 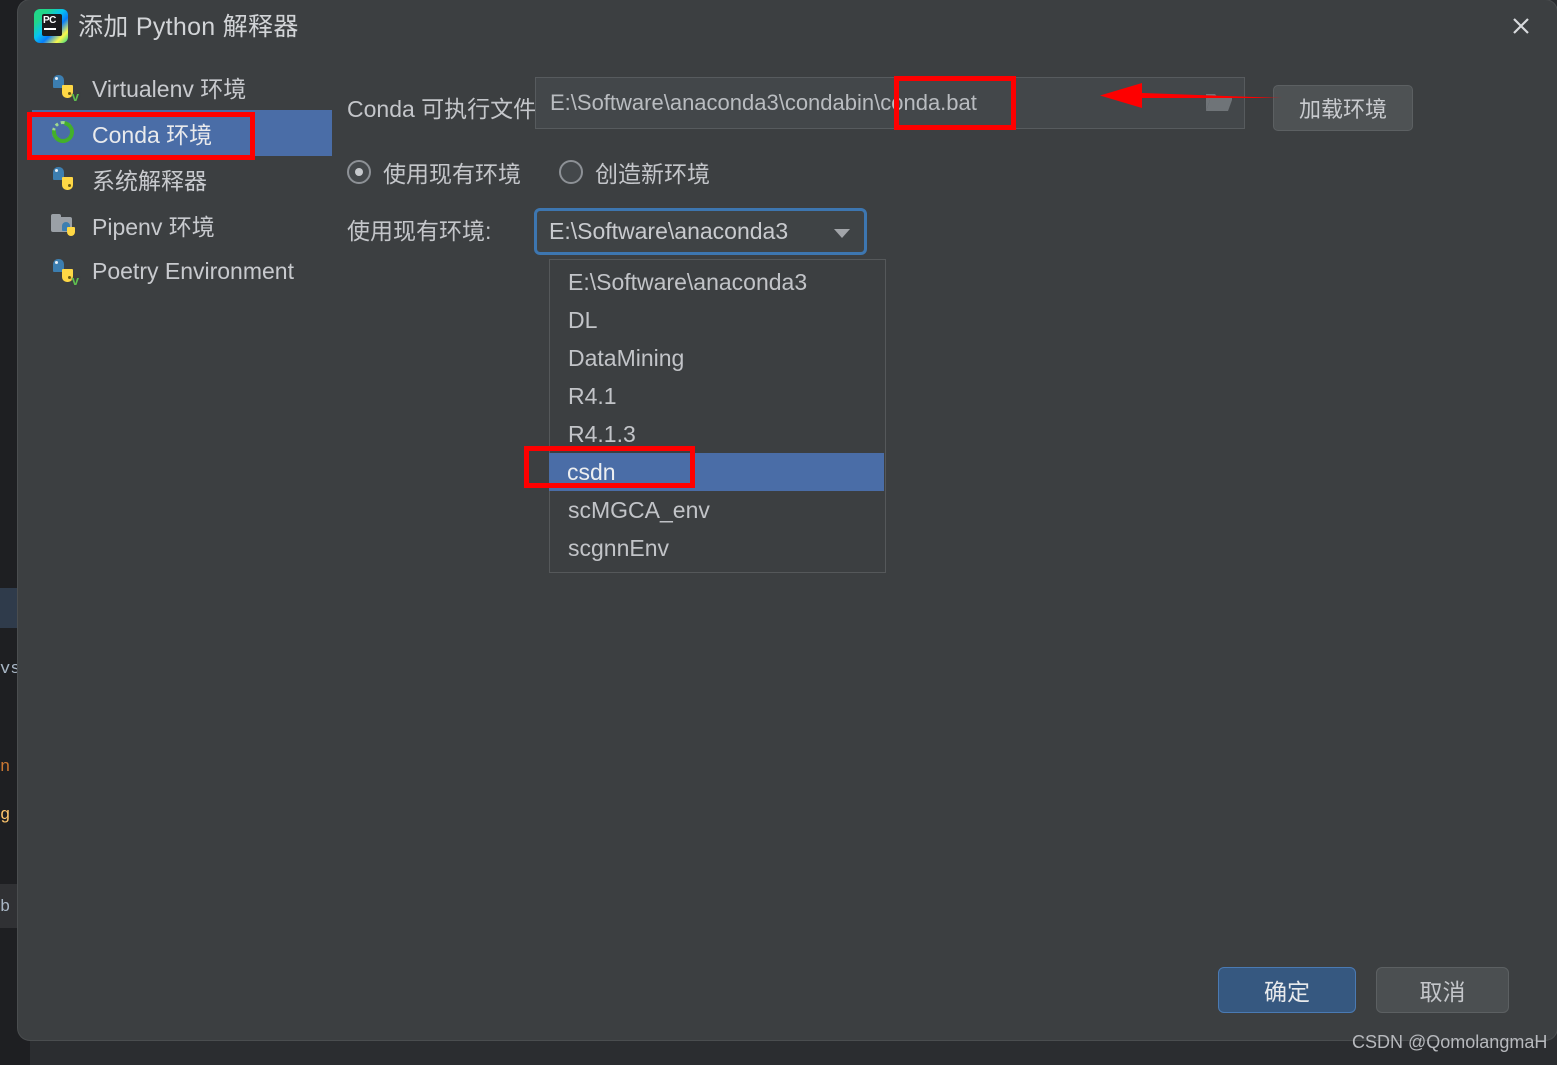 What do you see at coordinates (1219, 102) in the screenshot?
I see `folder-open-icon` at bounding box center [1219, 102].